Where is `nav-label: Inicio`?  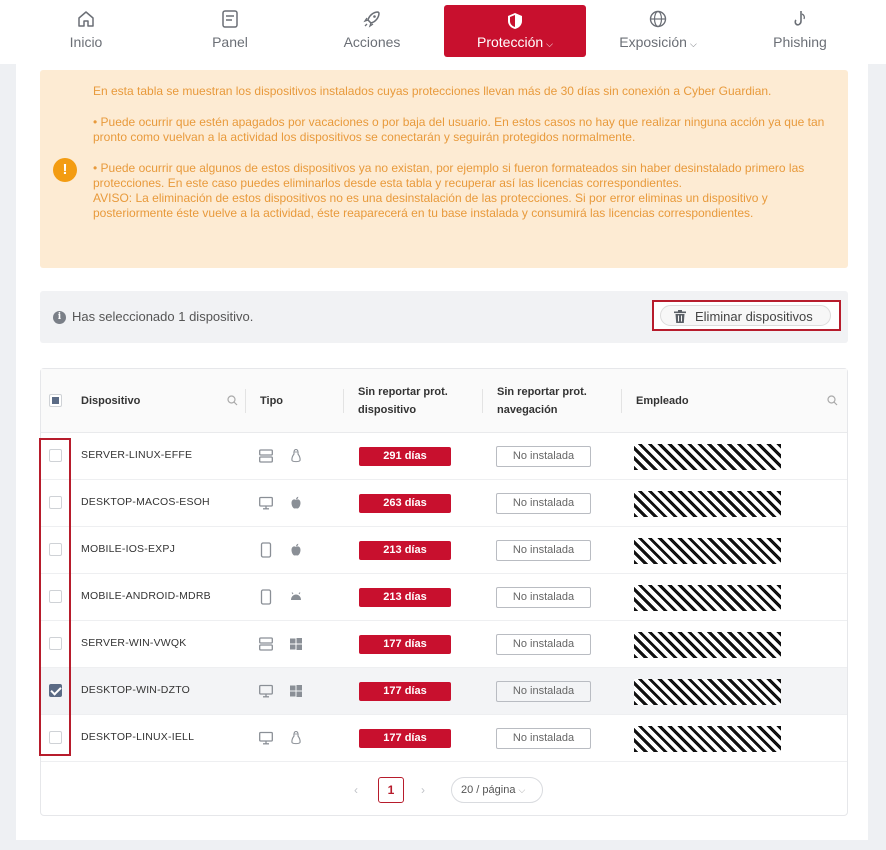 nav-label: Inicio is located at coordinates (86, 42).